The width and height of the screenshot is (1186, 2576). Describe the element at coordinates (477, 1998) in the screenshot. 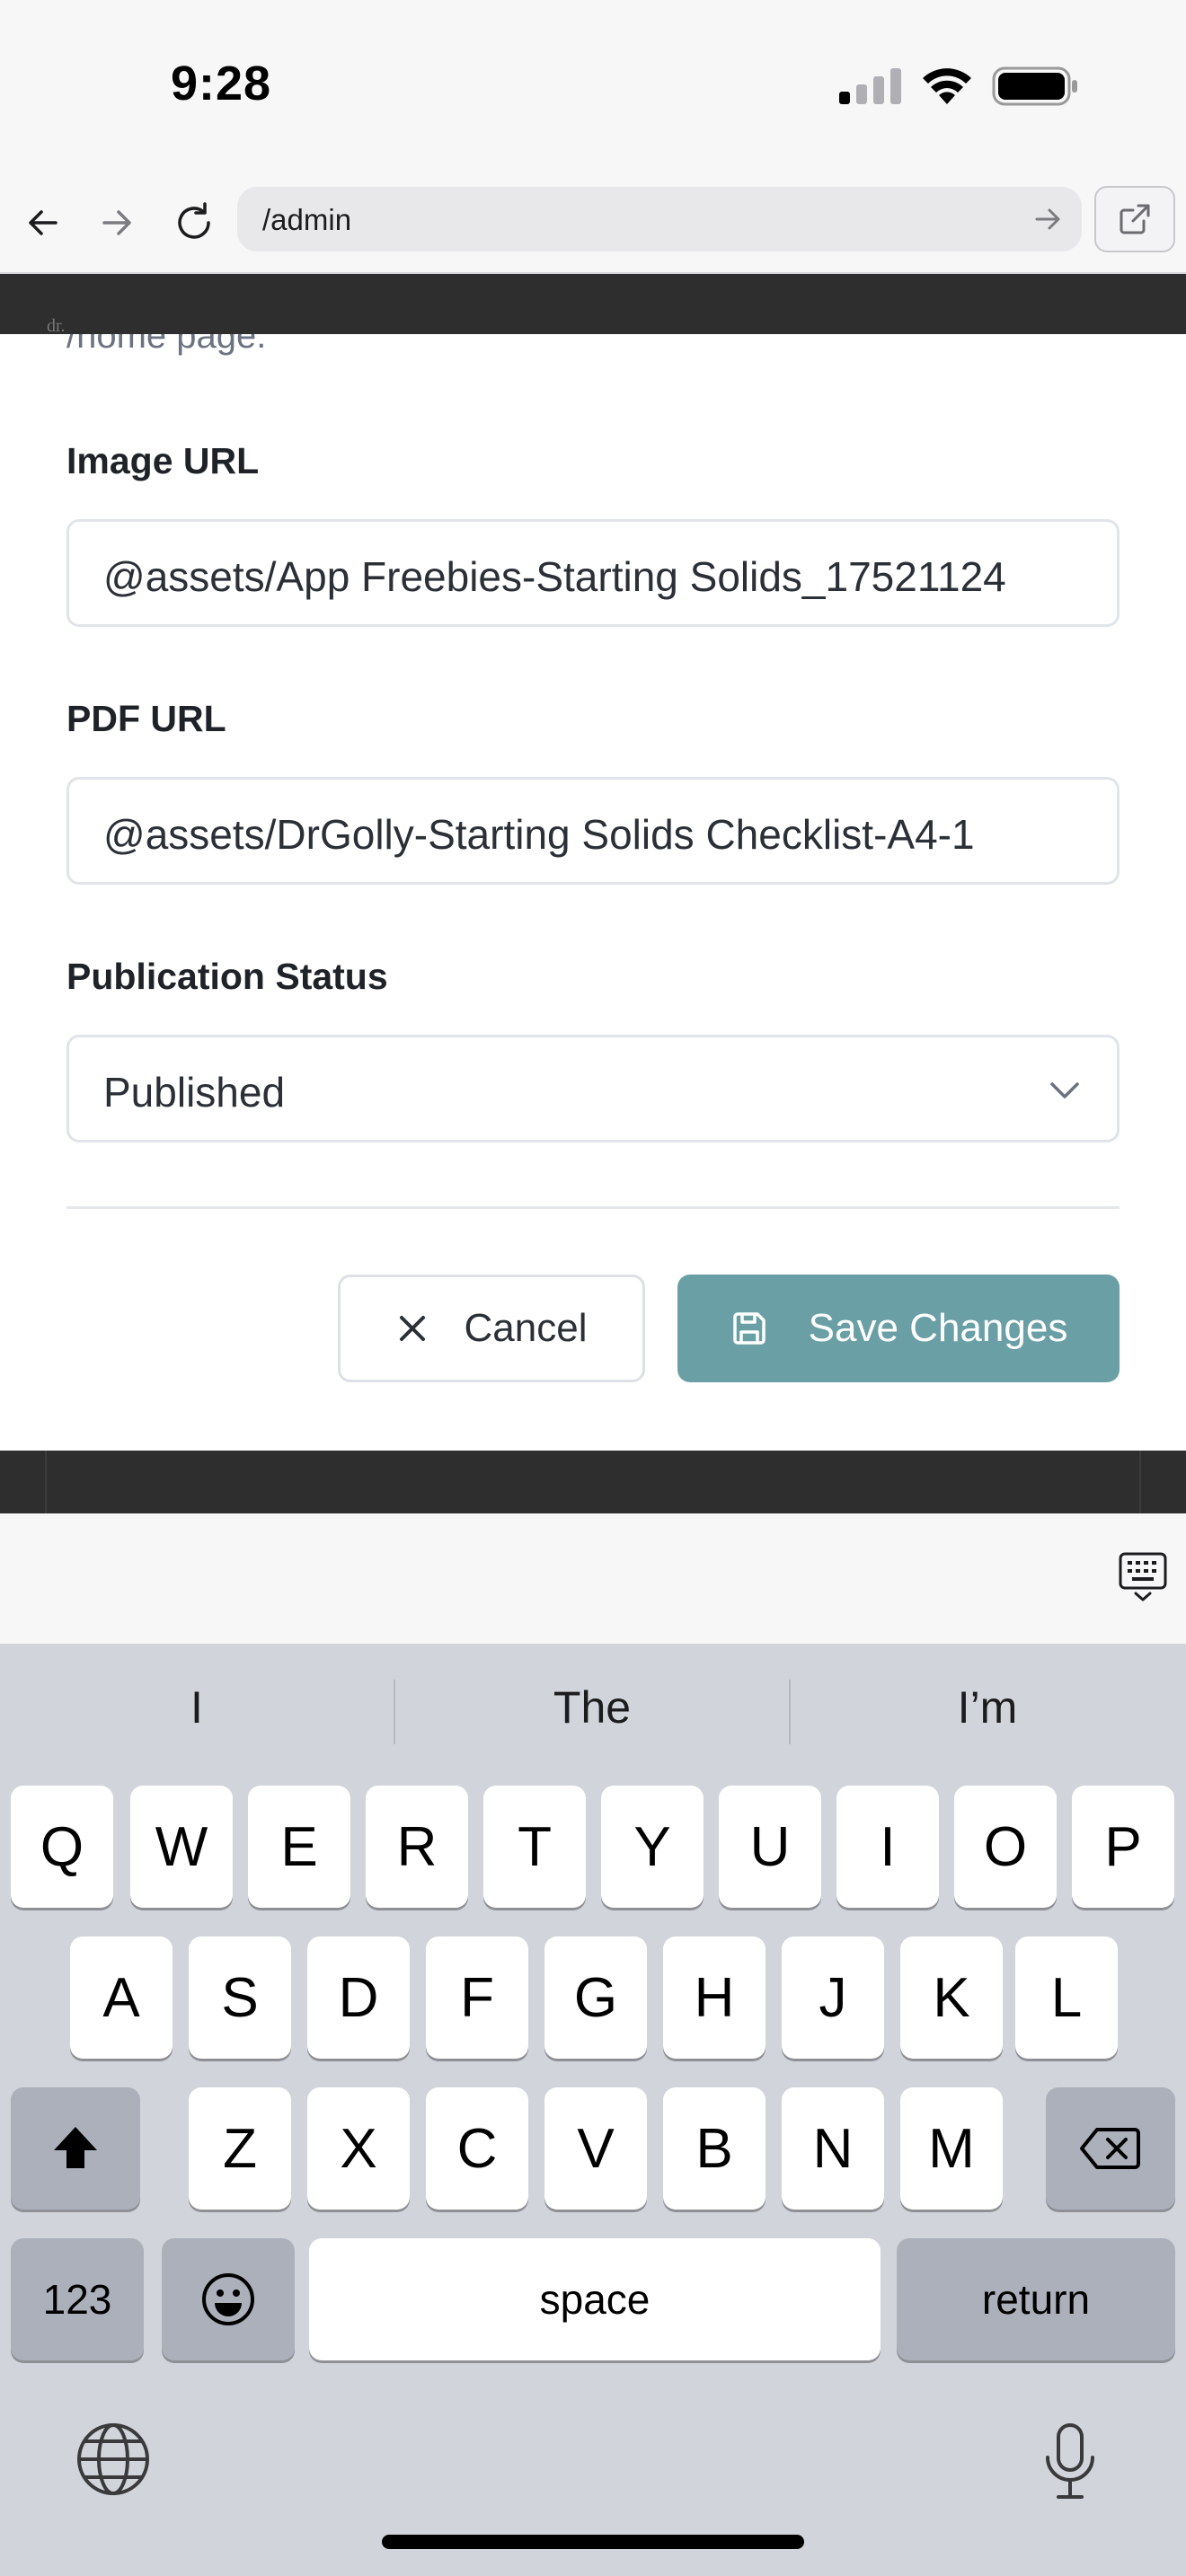

I see `key-f: F` at that location.